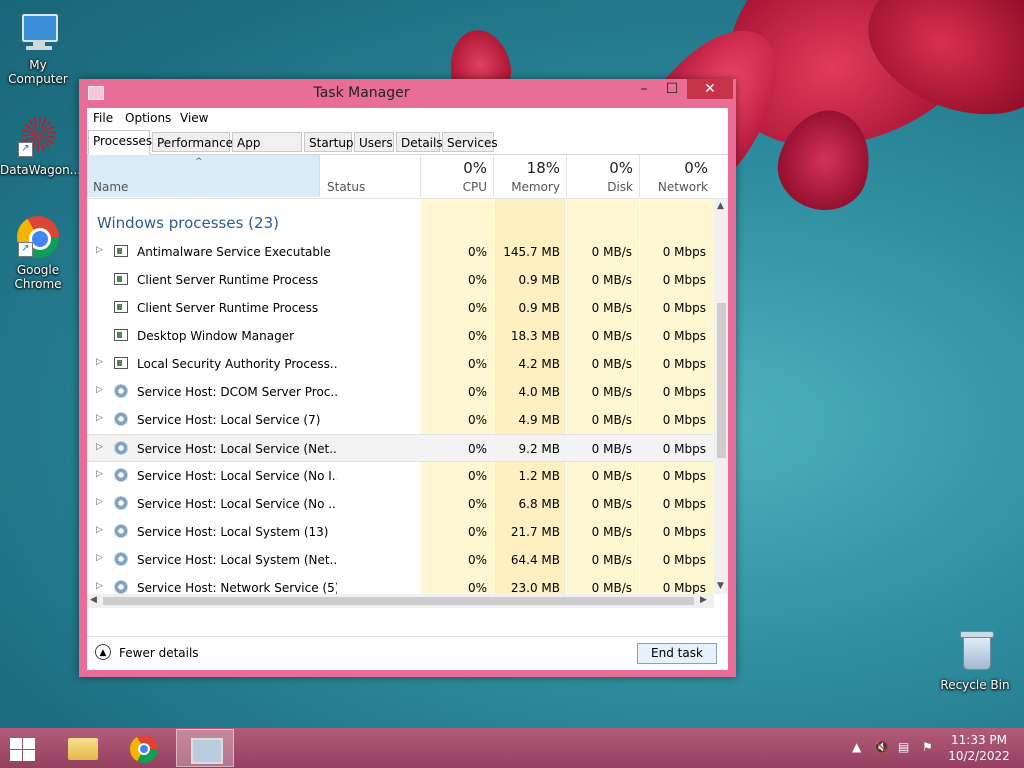 The width and height of the screenshot is (1024, 768). I want to click on scroll-down-icon: ▼, so click(720, 586).